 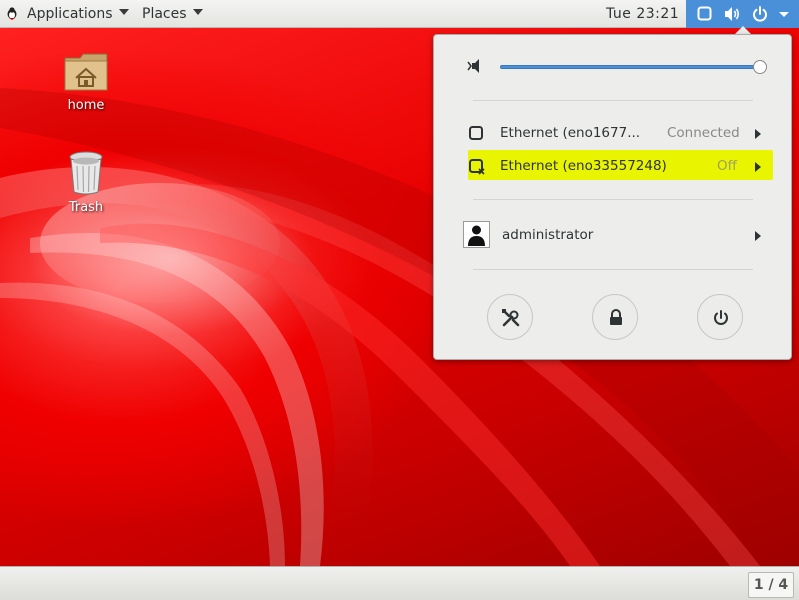 I want to click on ethernet-disconnected-icon, so click(x=477, y=167).